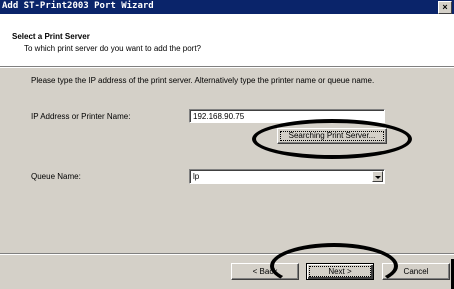  Describe the element at coordinates (227, 67) in the screenshot. I see `header-divider` at that location.